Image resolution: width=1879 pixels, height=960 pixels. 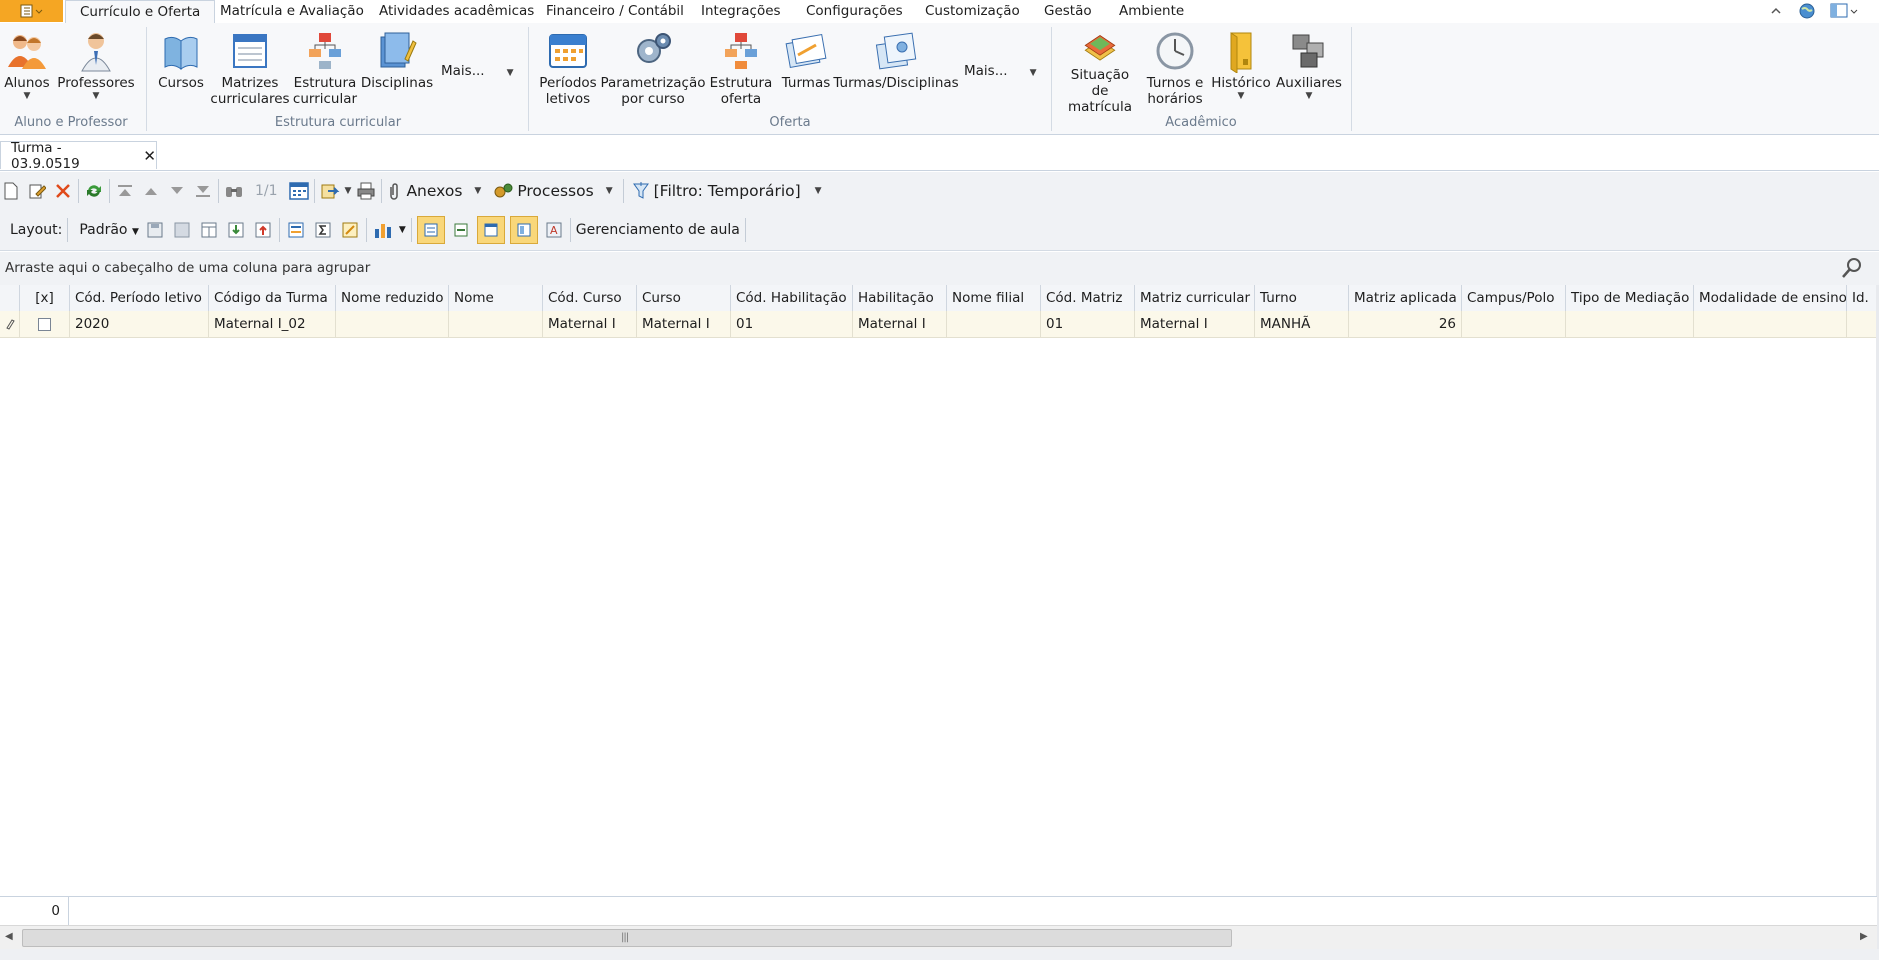 What do you see at coordinates (727, 191) in the screenshot?
I see `filtro-button: [Filtro: Temporário] ▼` at bounding box center [727, 191].